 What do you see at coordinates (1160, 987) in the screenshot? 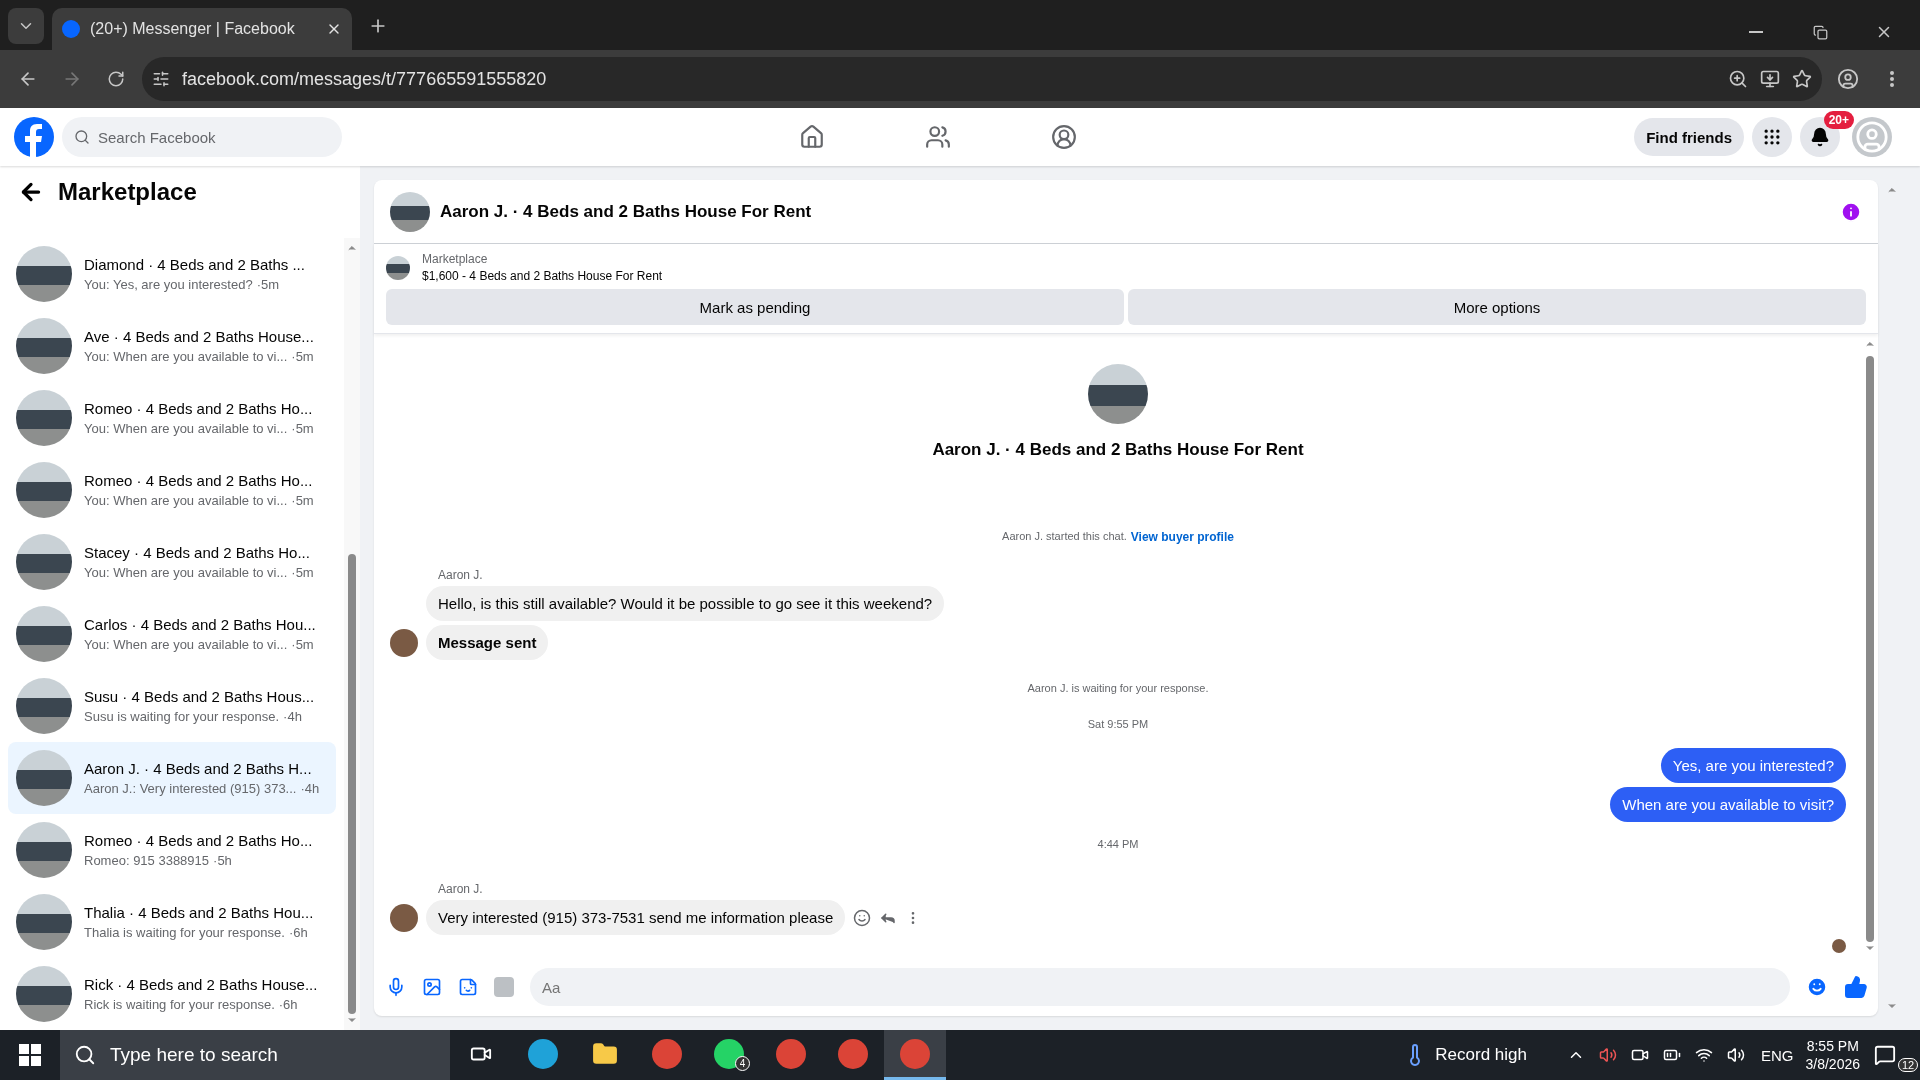
I see `message-input: Aa` at bounding box center [1160, 987].